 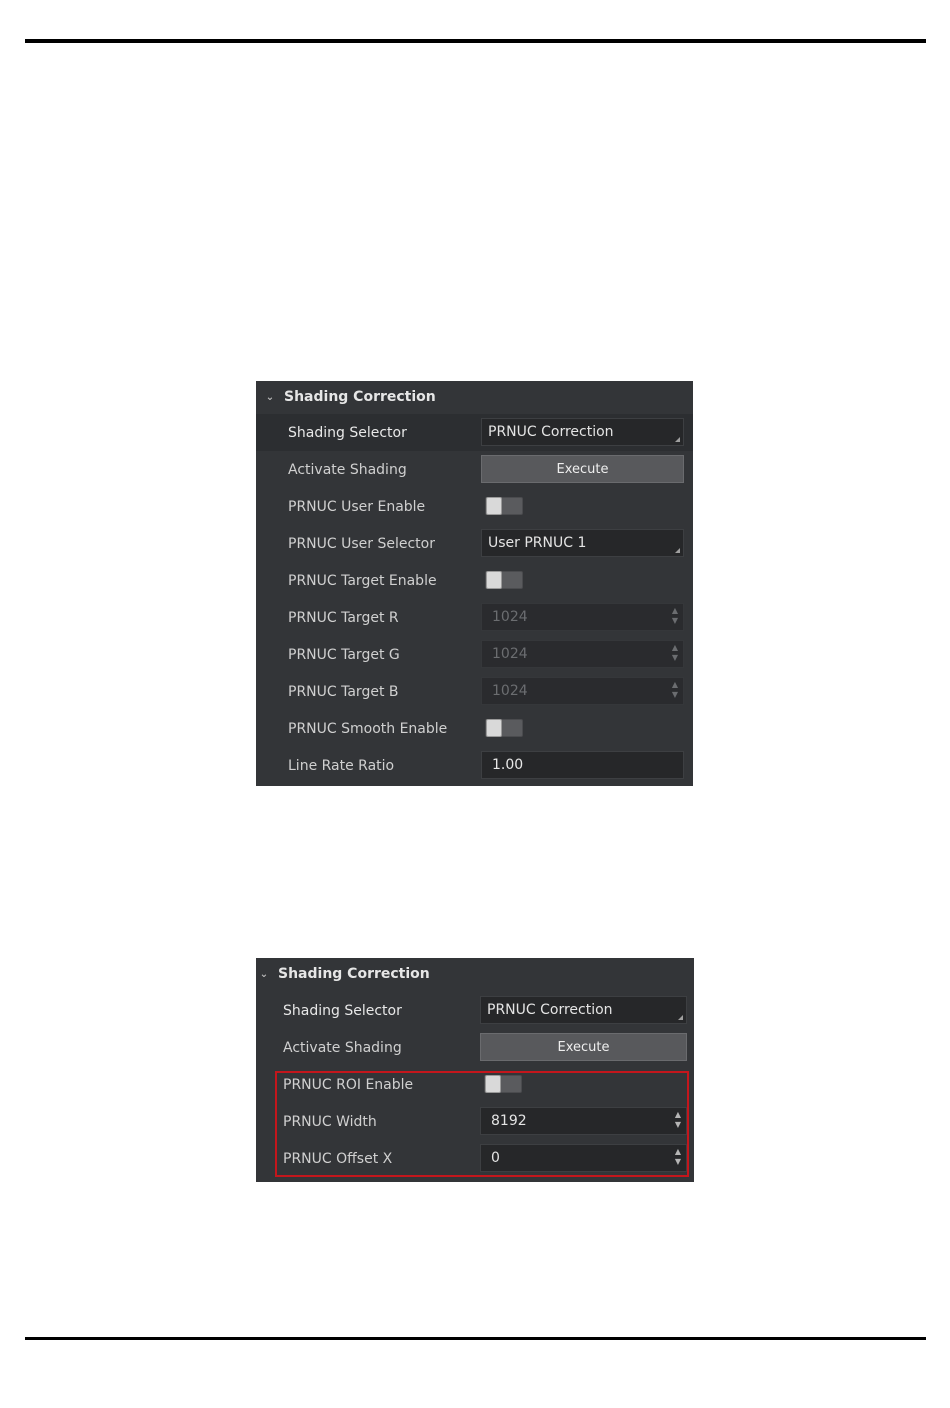 What do you see at coordinates (474, 691) in the screenshot?
I see `row-prnuc-target-b: PRNUC Target B 1024 ▲ ▼` at bounding box center [474, 691].